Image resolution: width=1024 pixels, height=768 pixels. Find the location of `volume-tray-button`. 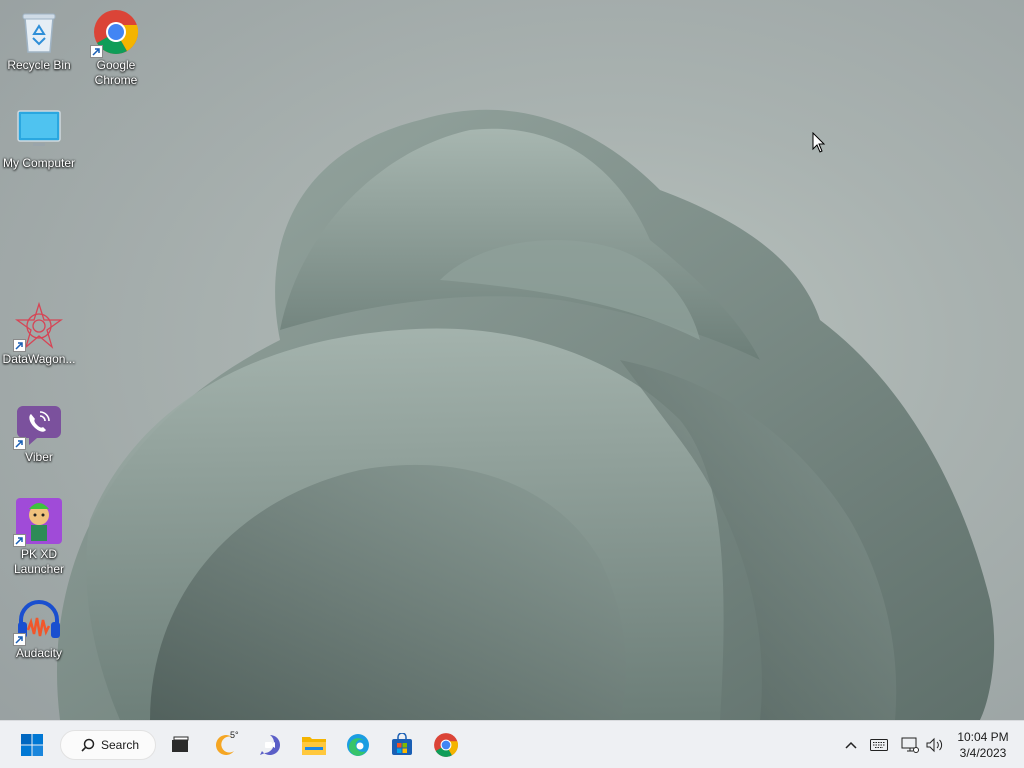

volume-tray-button is located at coordinates (935, 745).